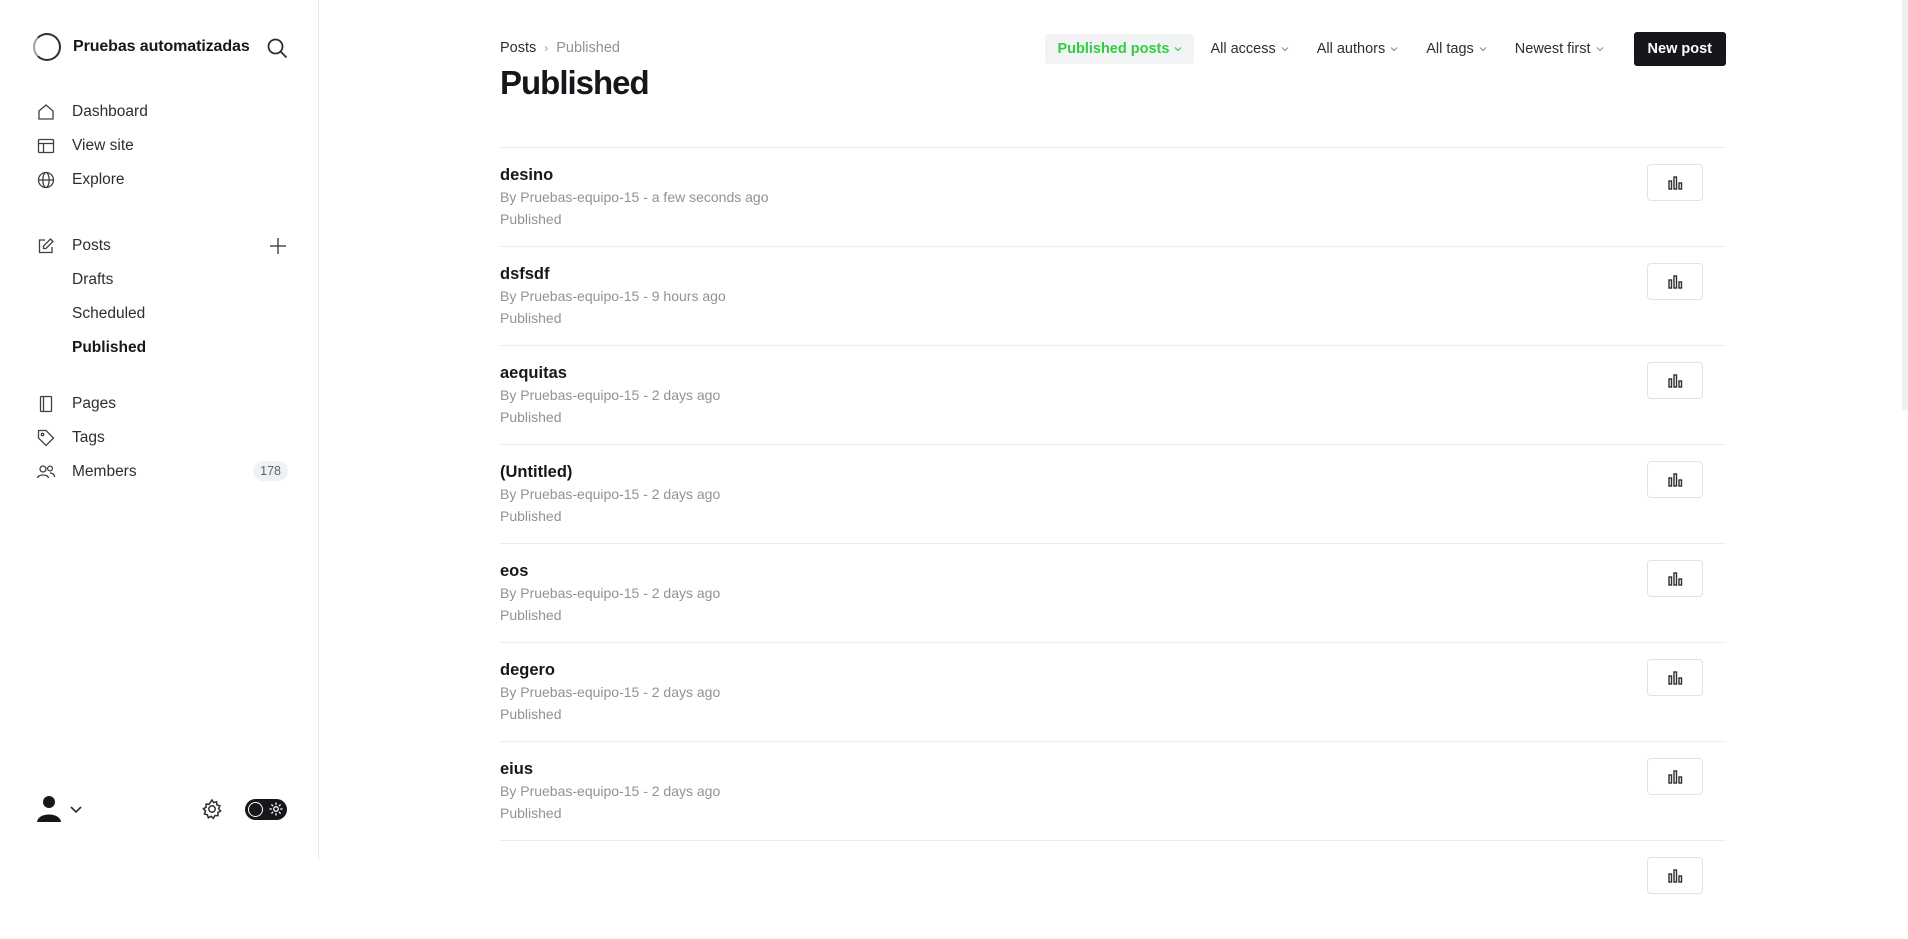 Image resolution: width=1908 pixels, height=939 pixels. What do you see at coordinates (277, 48) in the screenshot?
I see `search-icon` at bounding box center [277, 48].